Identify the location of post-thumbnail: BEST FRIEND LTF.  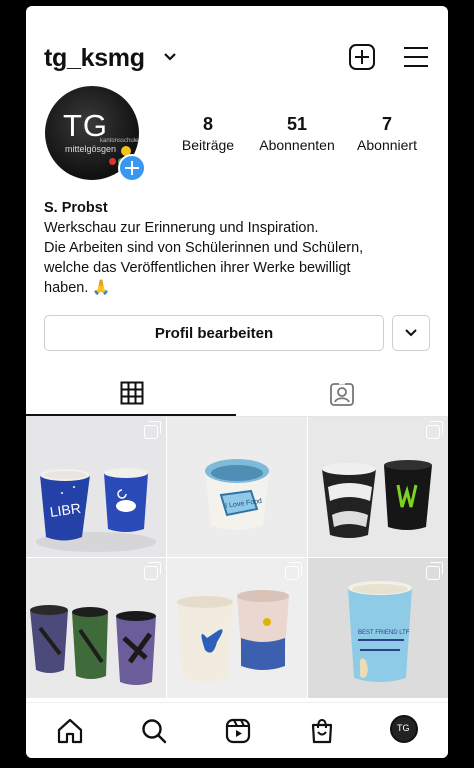
(378, 628).